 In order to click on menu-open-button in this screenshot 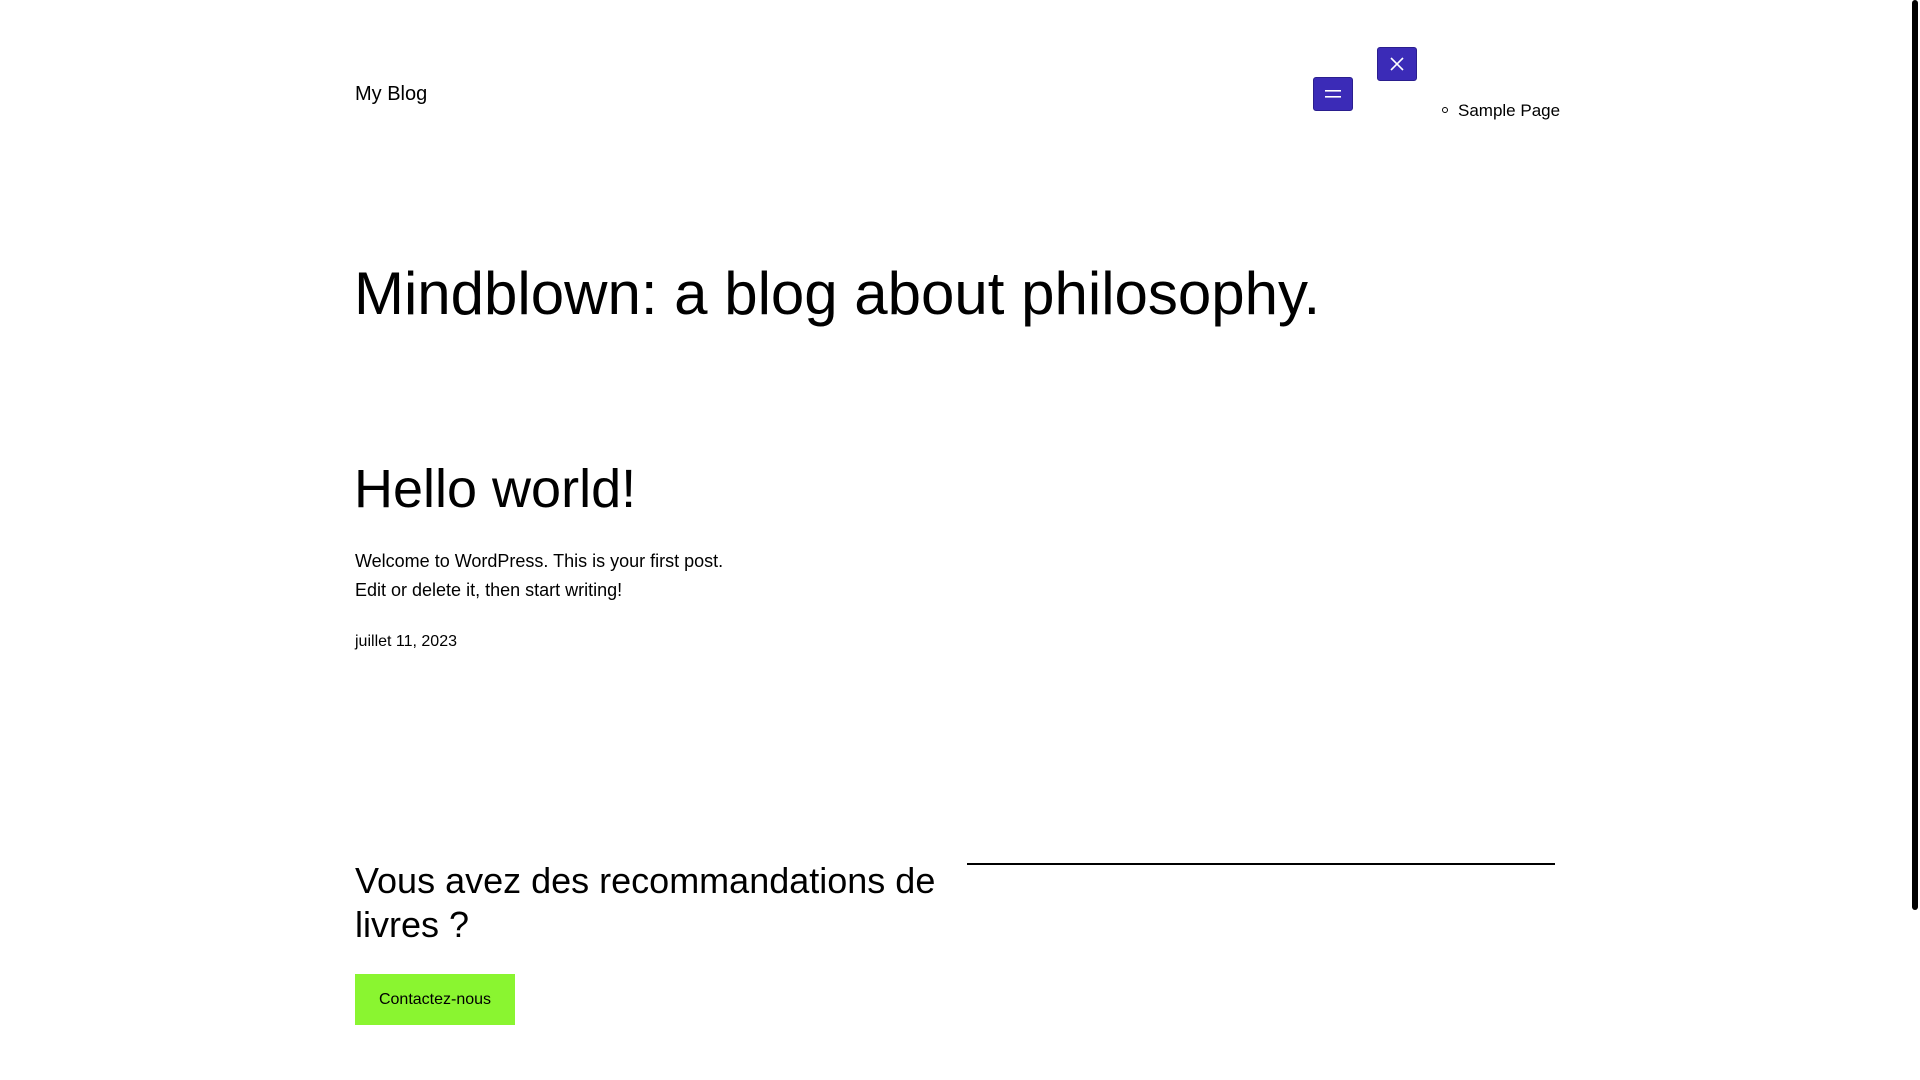, I will do `click(1333, 94)`.